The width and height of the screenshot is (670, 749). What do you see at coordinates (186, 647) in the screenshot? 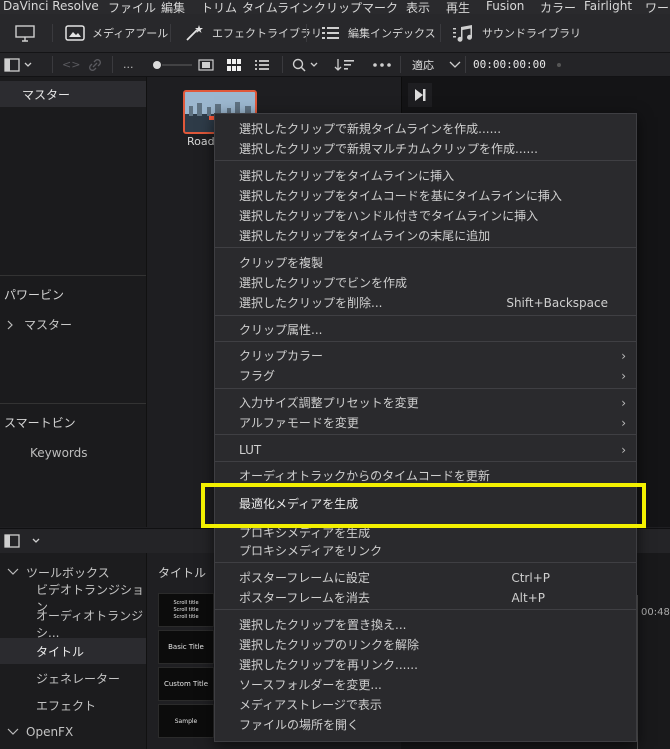
I see `title-card-basic: Basic Title` at bounding box center [186, 647].